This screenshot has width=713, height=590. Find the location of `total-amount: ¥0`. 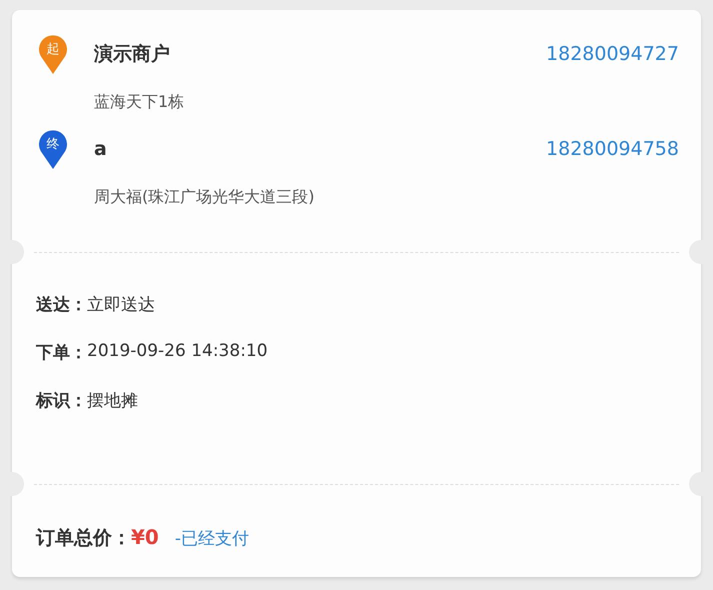

total-amount: ¥0 is located at coordinates (145, 537).